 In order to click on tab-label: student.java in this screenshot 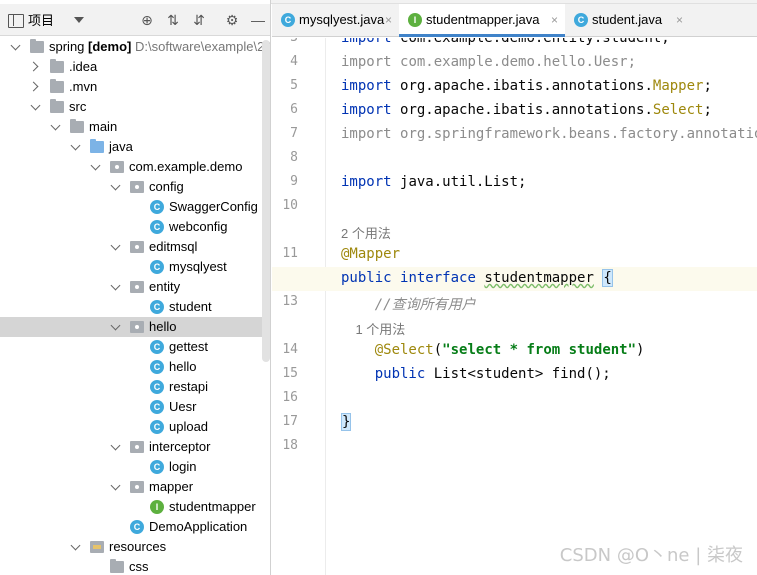, I will do `click(627, 19)`.